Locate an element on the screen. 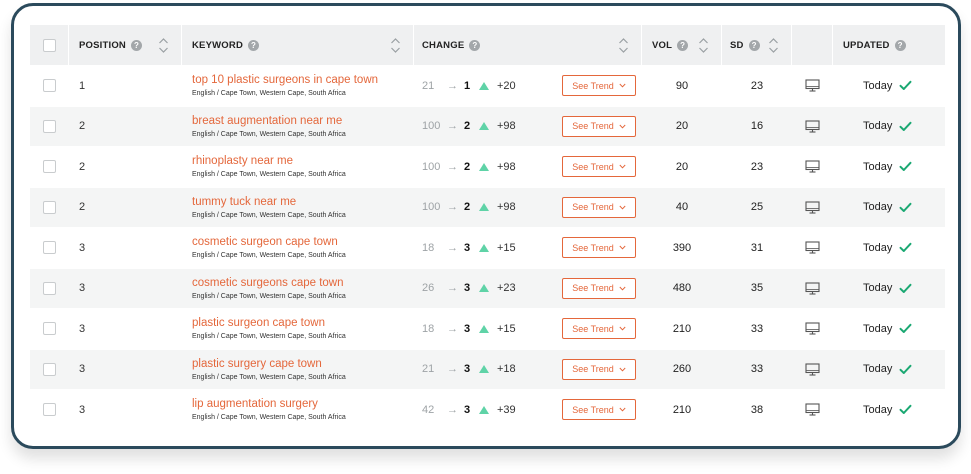 This screenshot has height=474, width=971. checkmark-icon is located at coordinates (905, 248).